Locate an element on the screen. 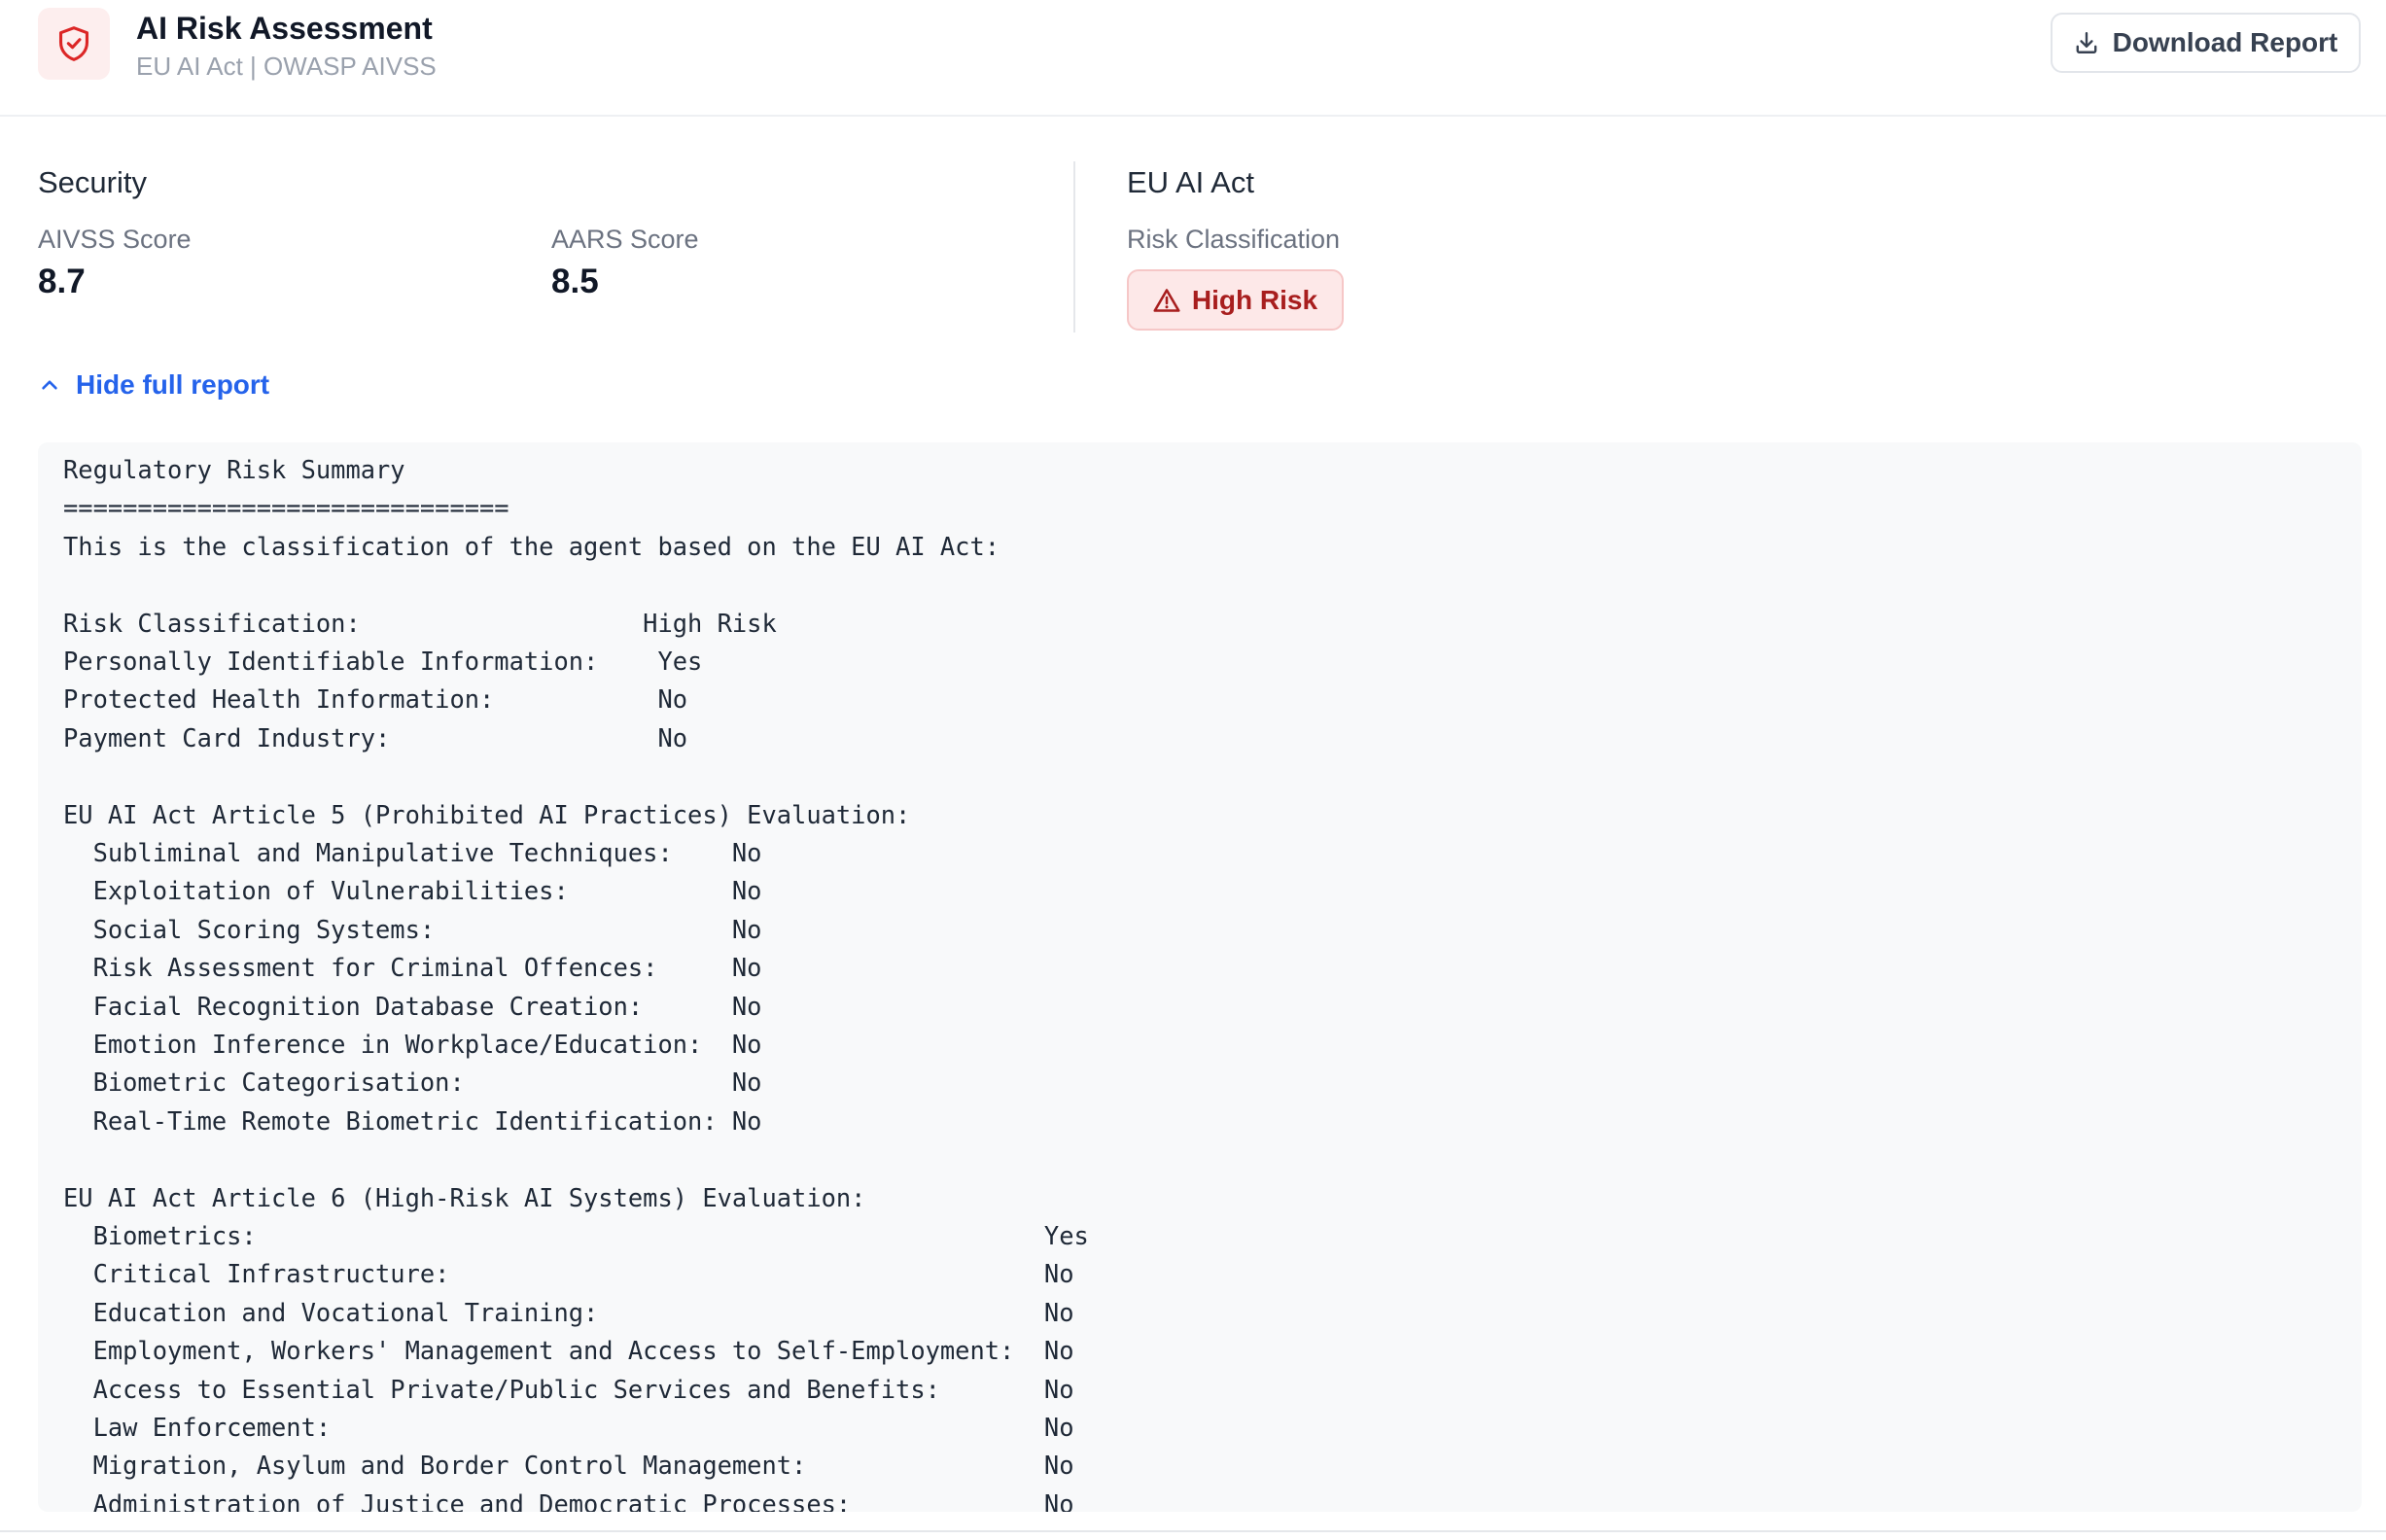 The width and height of the screenshot is (2386, 1540). aars-score-label: AARS Score is located at coordinates (625, 239).